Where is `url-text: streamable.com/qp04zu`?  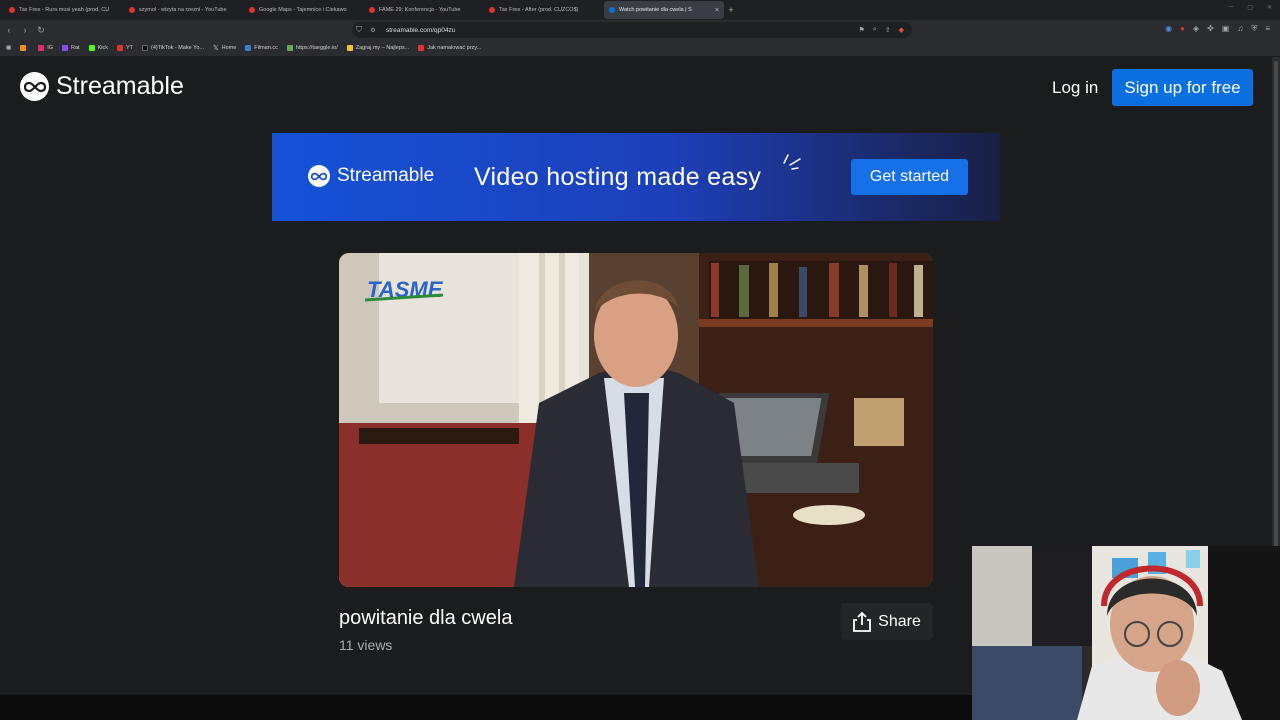
url-text: streamable.com/qp04zu is located at coordinates (420, 30).